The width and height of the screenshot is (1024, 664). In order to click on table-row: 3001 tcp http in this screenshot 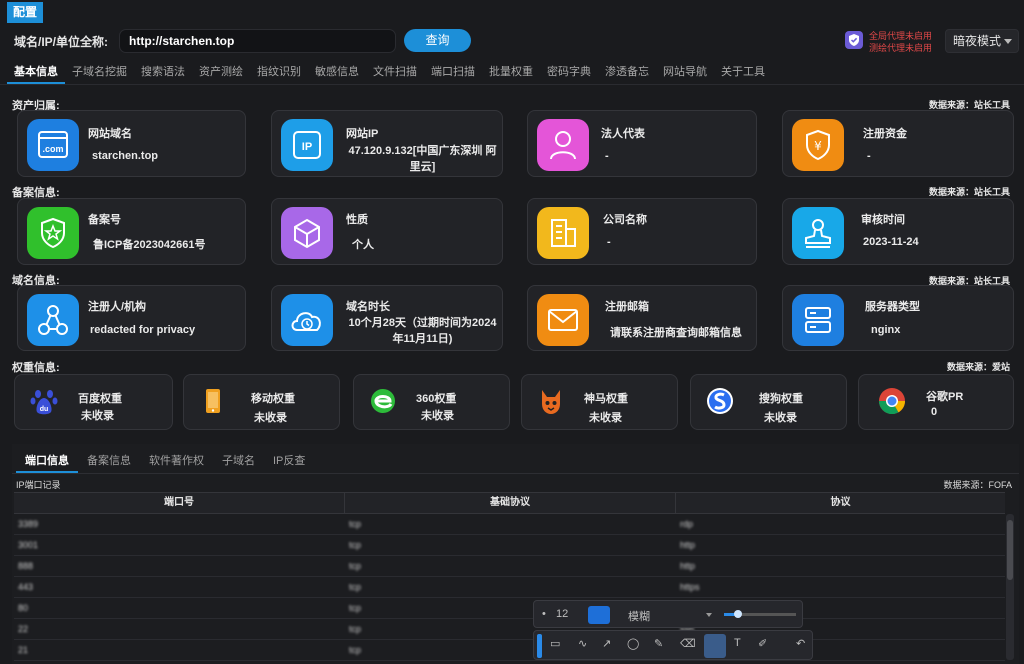, I will do `click(509, 545)`.